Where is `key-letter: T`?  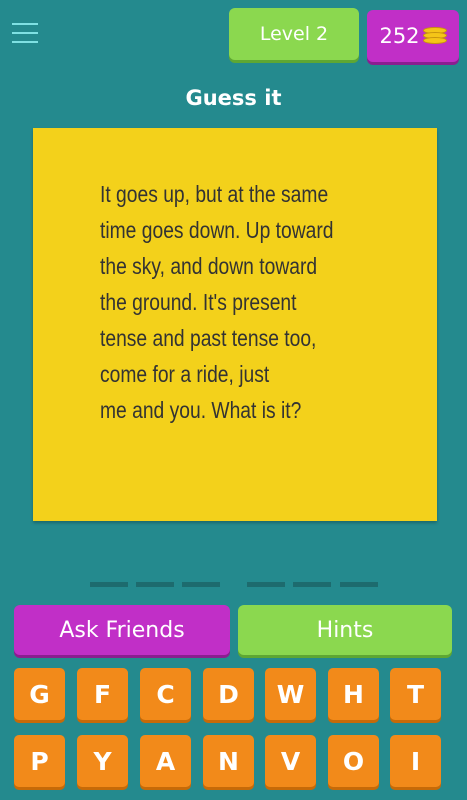 key-letter: T is located at coordinates (415, 694).